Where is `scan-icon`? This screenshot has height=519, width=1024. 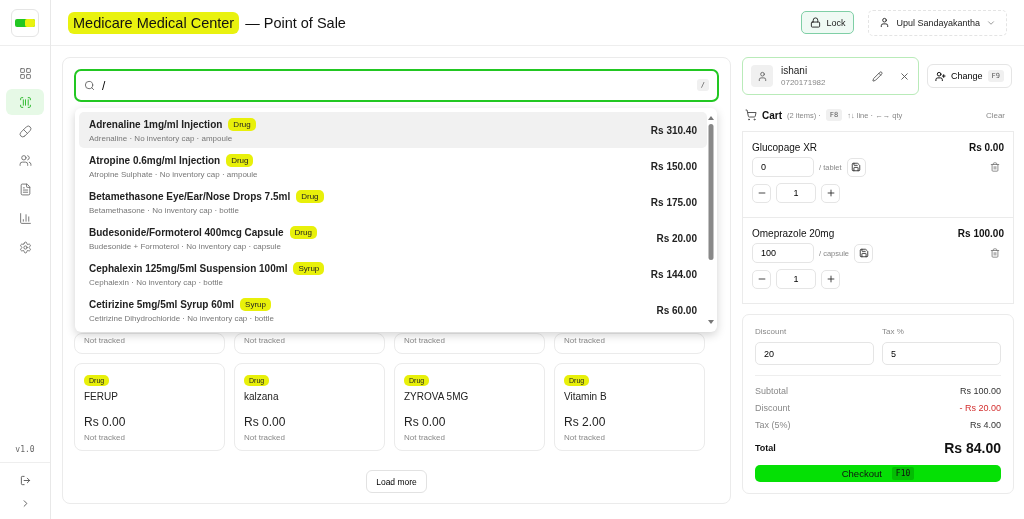 scan-icon is located at coordinates (25, 102).